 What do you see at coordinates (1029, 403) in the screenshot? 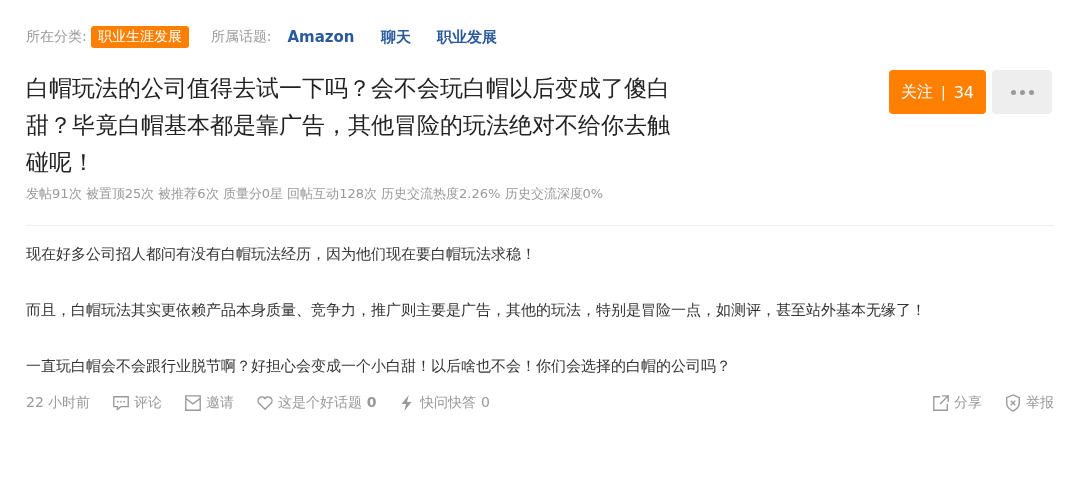
I see `report-action: 举报` at bounding box center [1029, 403].